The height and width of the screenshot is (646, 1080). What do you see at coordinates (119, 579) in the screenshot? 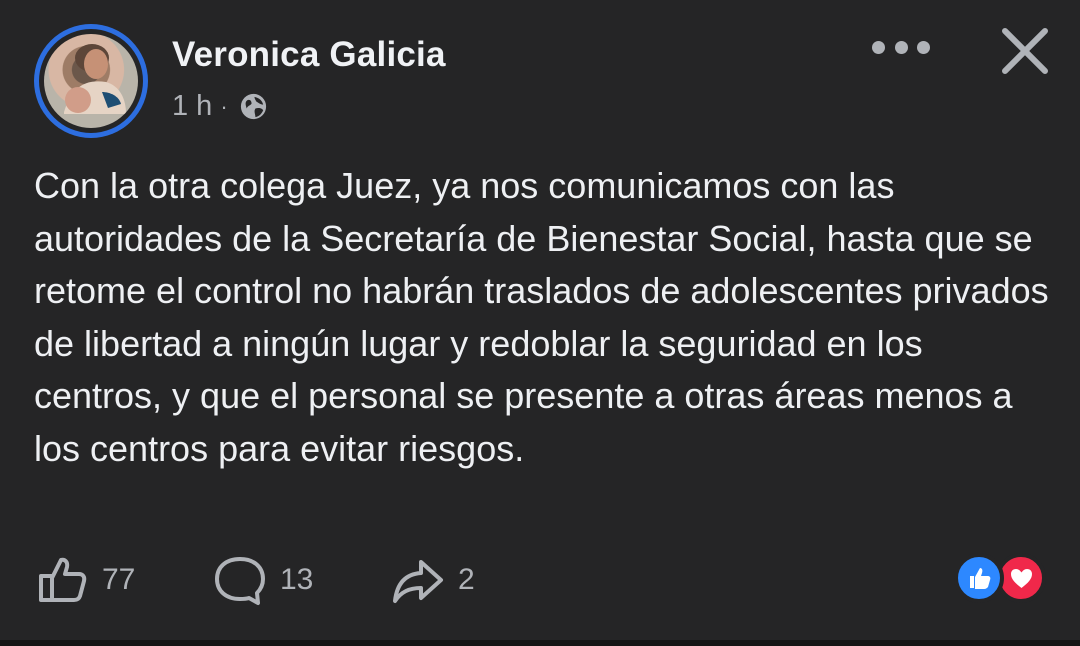
I see `like-count: 77` at bounding box center [119, 579].